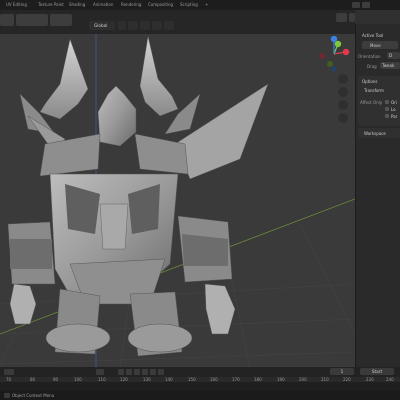 This screenshot has width=400, height=400. I want to click on gizmo-x-axis, so click(346, 52).